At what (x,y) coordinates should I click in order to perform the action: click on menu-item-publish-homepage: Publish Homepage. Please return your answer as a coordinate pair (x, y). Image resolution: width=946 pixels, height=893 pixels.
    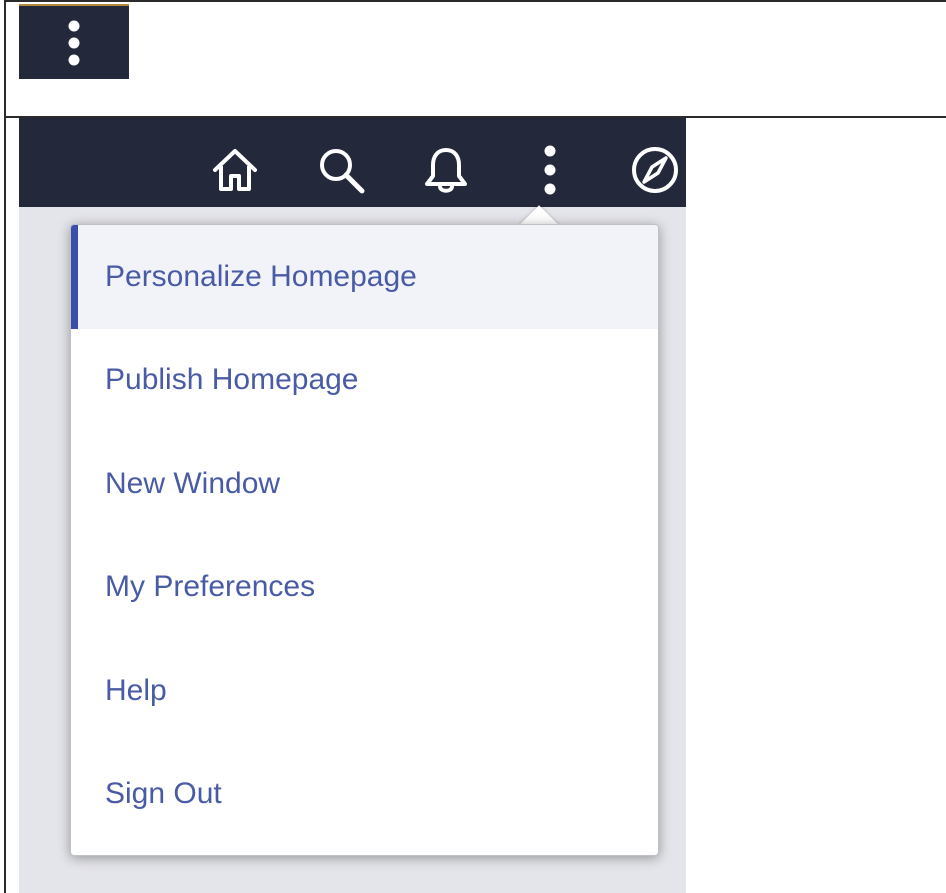
    Looking at the image, I should click on (364, 381).